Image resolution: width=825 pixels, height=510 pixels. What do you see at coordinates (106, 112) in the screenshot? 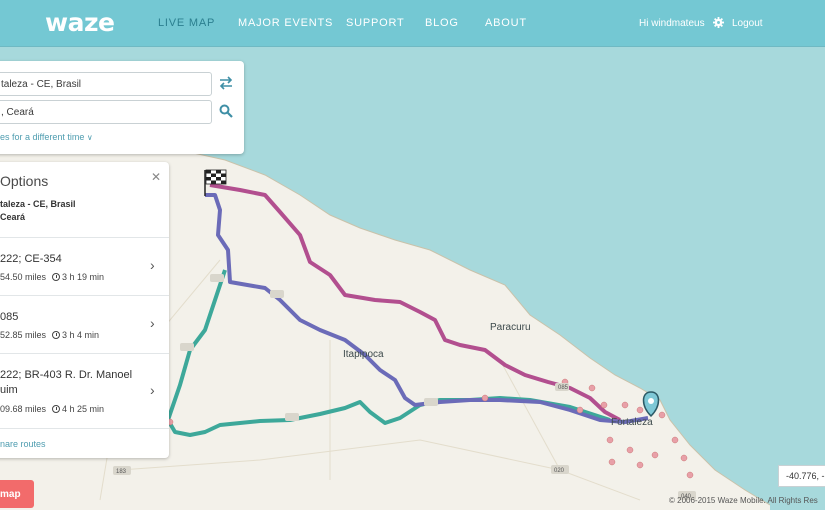
I see `destination-input: , Ceará` at bounding box center [106, 112].